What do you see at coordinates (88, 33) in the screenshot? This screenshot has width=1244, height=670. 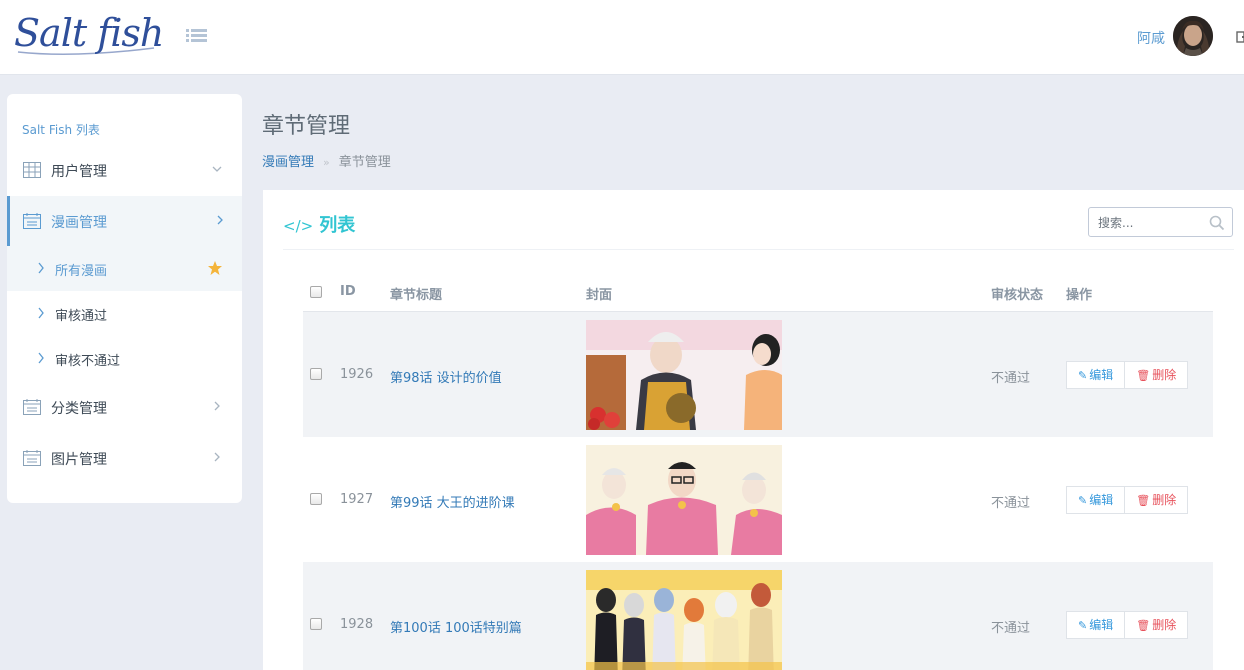 I see `svg-text: Salt fish` at bounding box center [88, 33].